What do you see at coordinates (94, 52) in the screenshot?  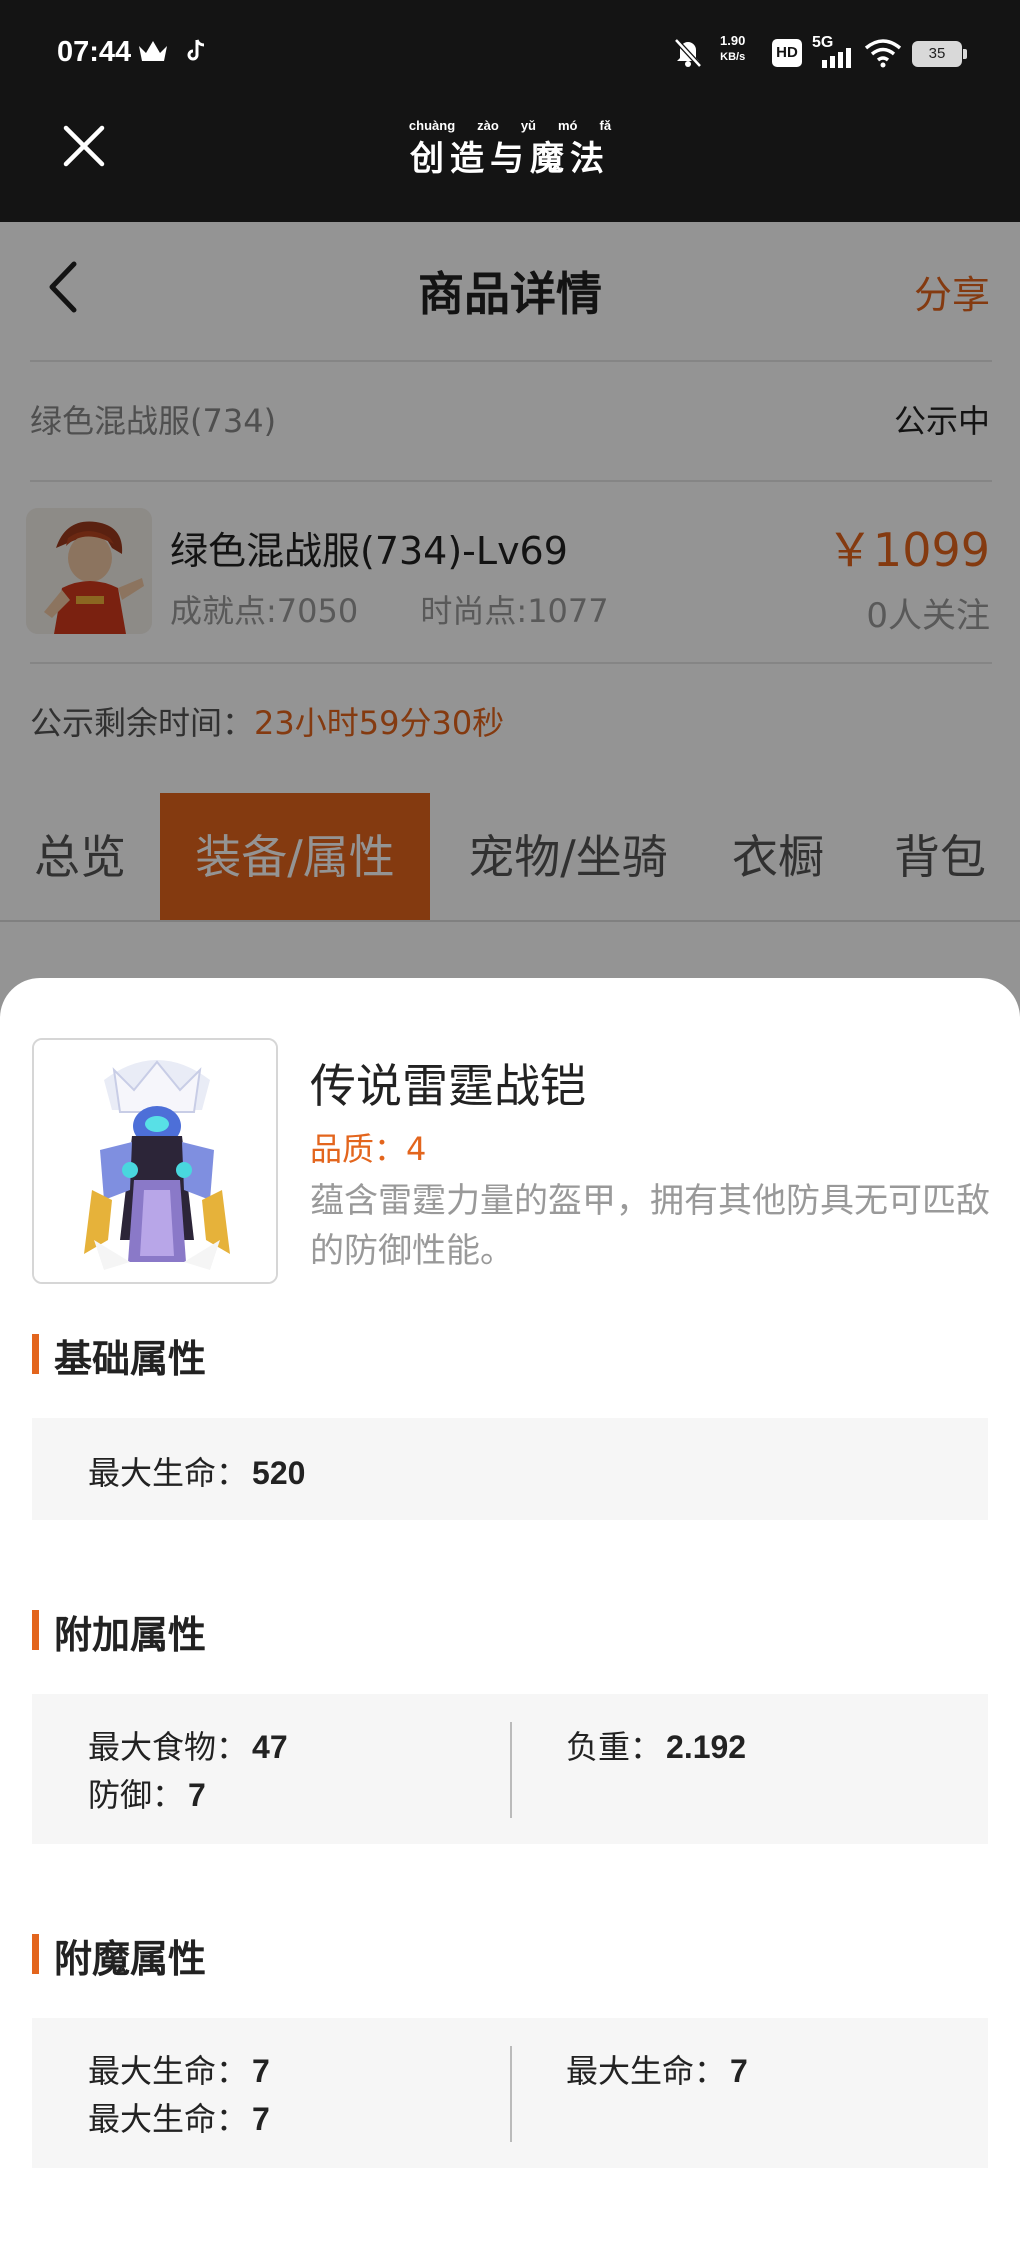 I see `status-time: 07:44` at bounding box center [94, 52].